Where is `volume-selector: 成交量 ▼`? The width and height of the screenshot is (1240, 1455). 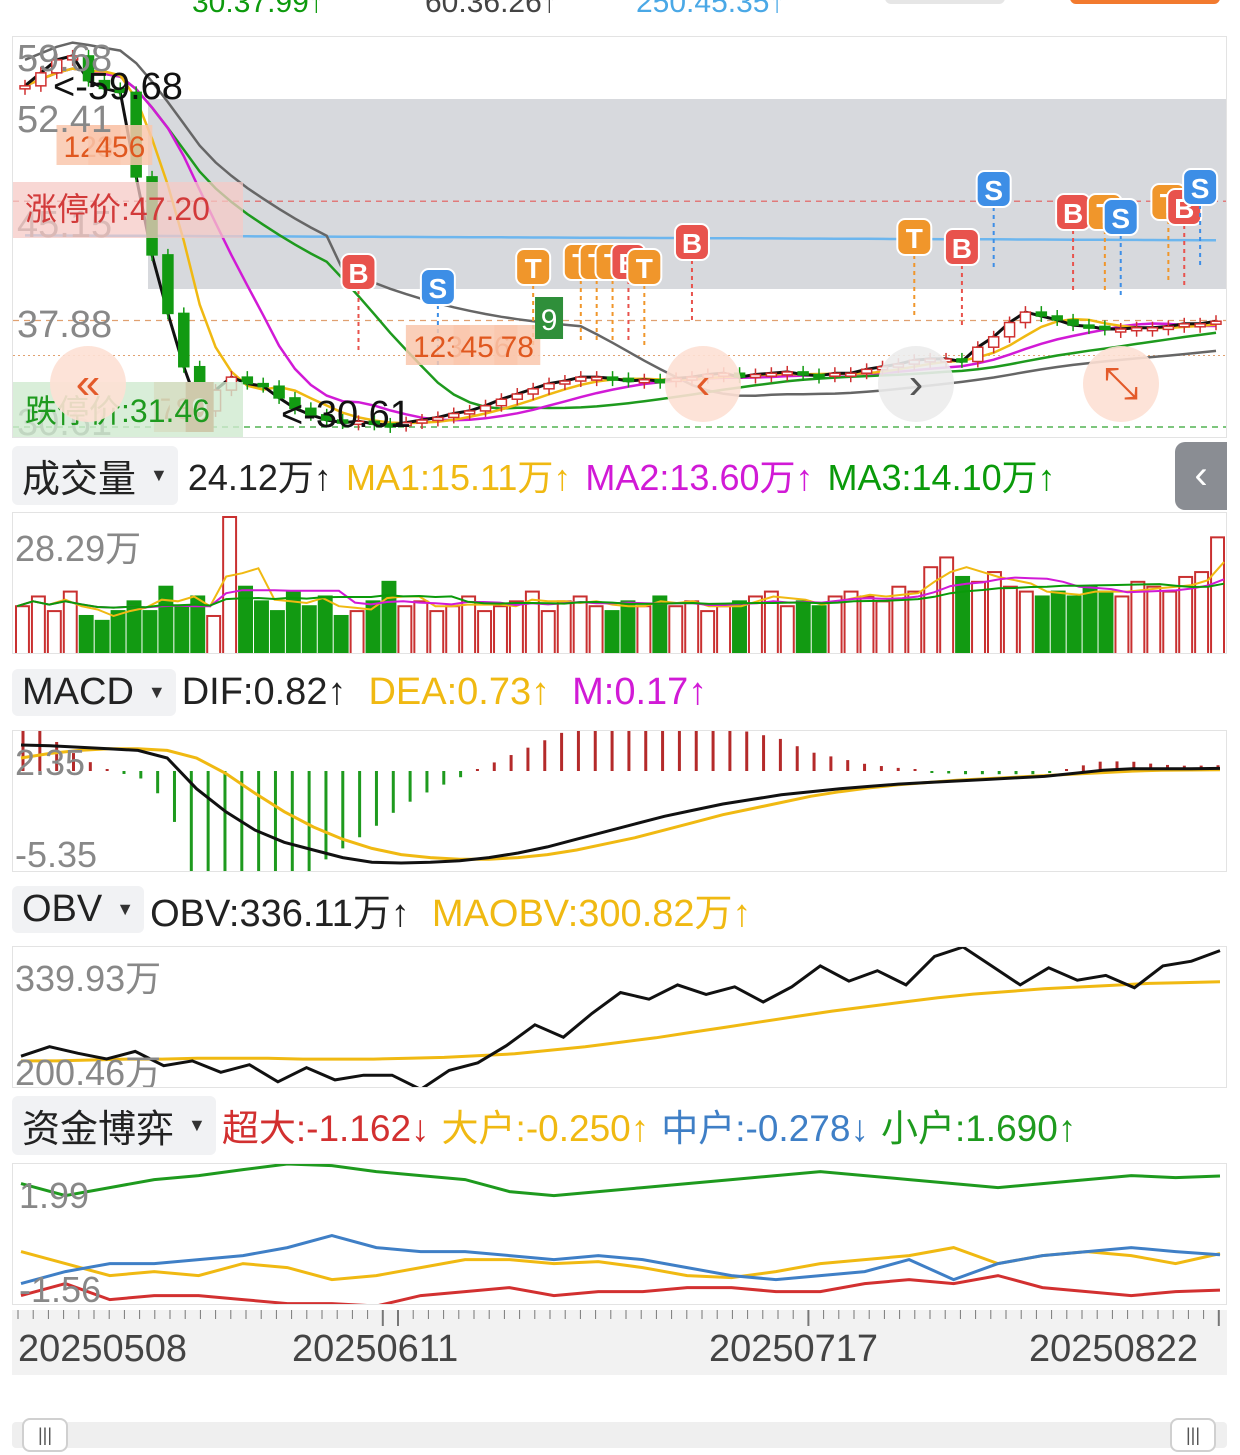
volume-selector: 成交量 ▼ is located at coordinates (95, 475).